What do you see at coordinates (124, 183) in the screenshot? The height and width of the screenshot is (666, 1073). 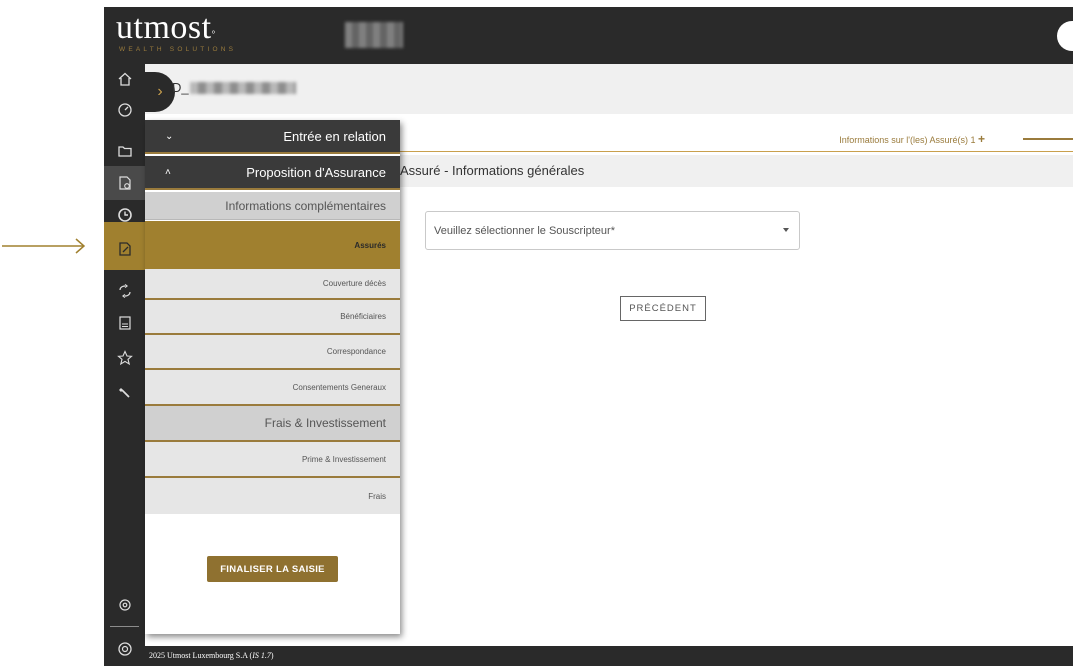 I see `document-gear-icon` at bounding box center [124, 183].